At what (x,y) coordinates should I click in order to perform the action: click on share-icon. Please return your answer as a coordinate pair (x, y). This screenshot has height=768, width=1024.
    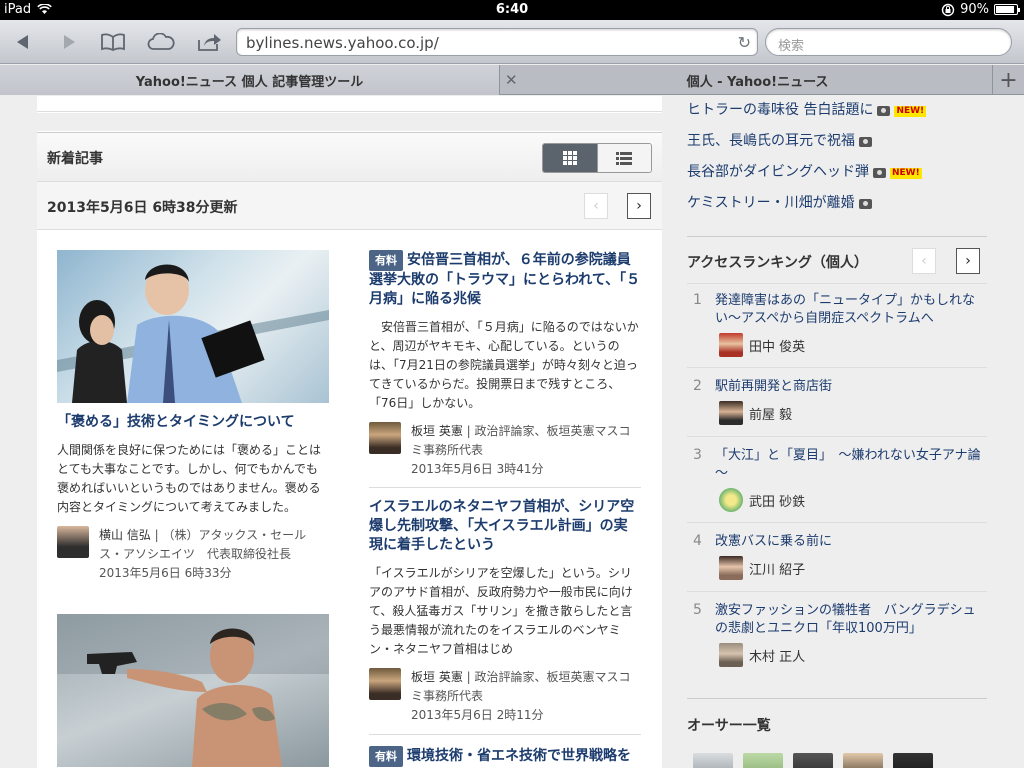
    Looking at the image, I should click on (209, 42).